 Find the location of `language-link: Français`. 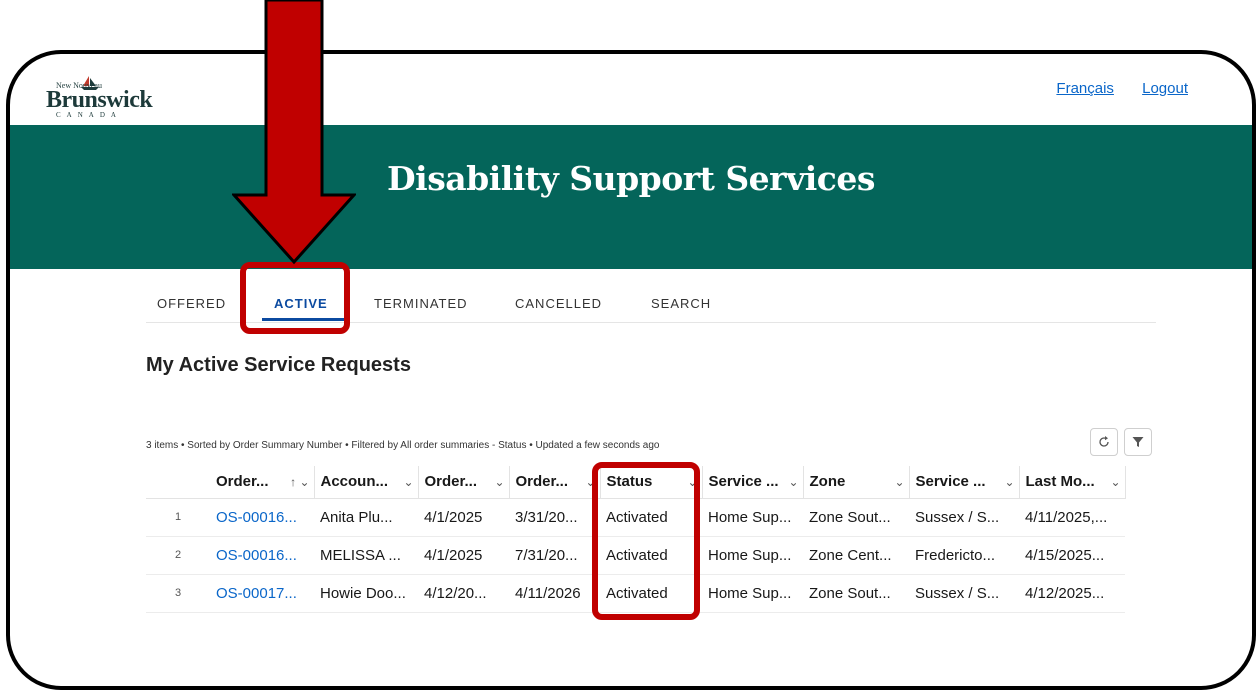

language-link: Français is located at coordinates (1085, 88).